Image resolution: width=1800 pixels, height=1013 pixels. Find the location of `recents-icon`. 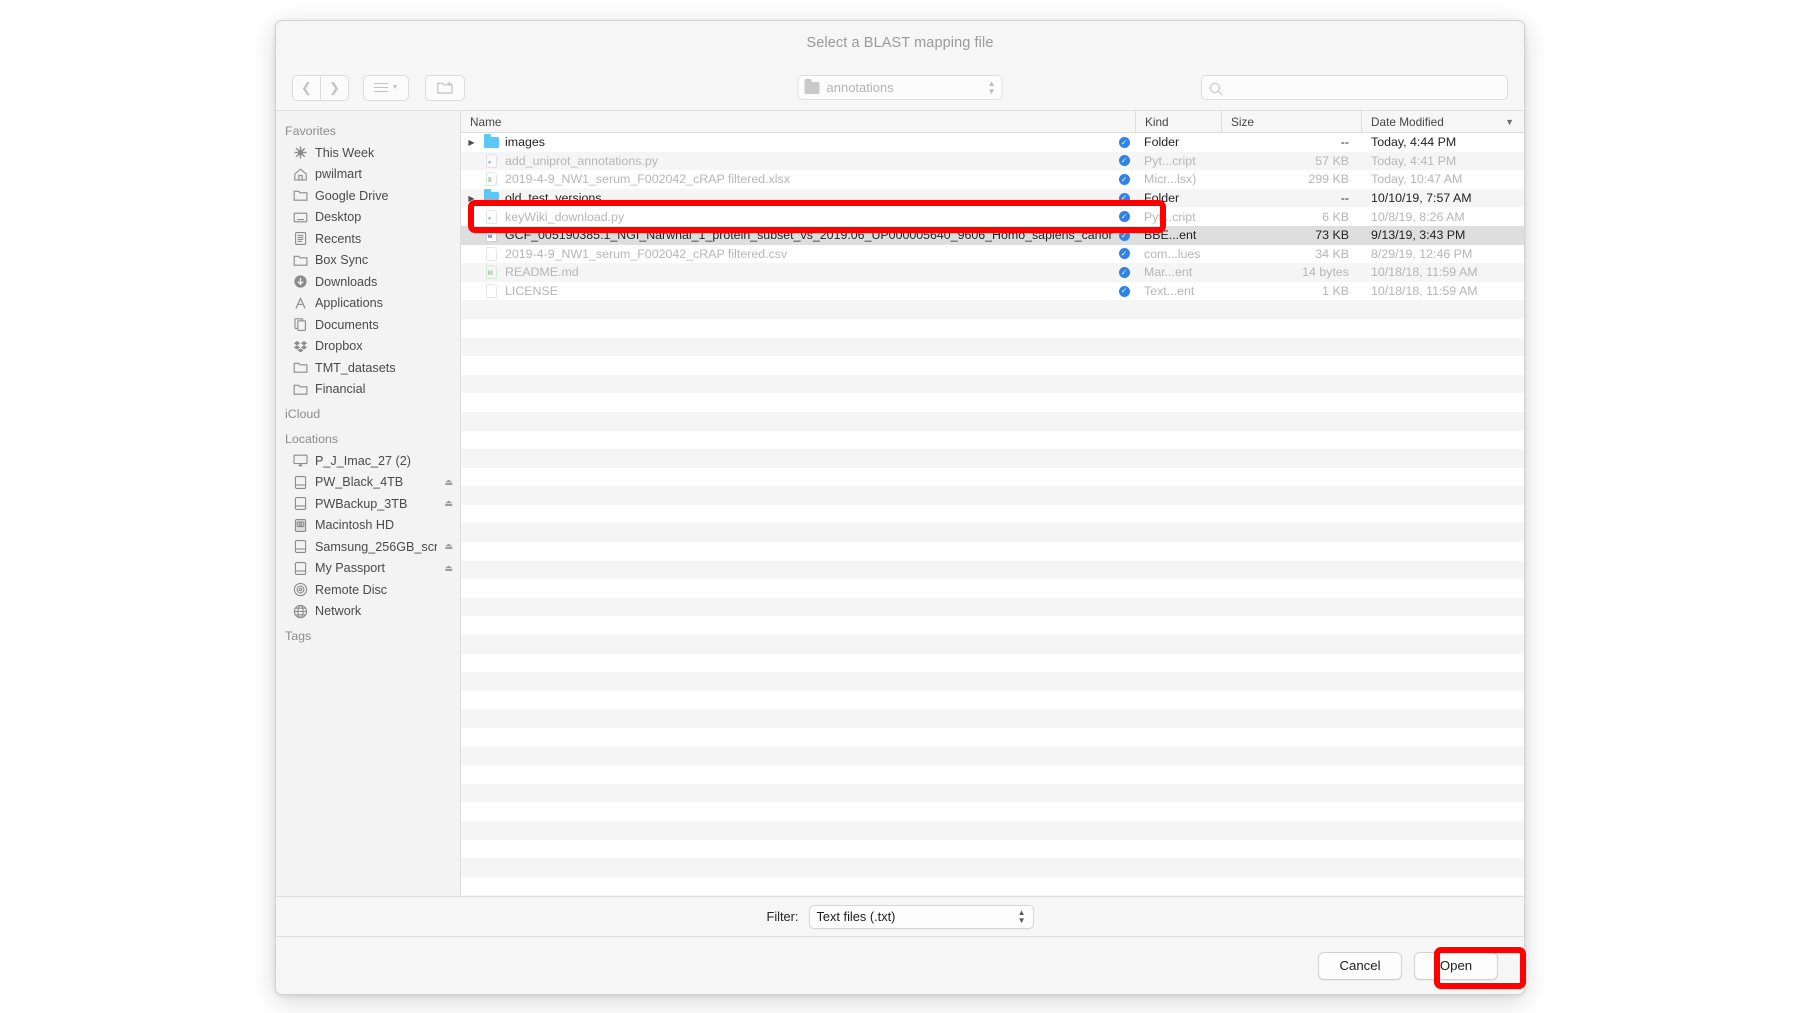

recents-icon is located at coordinates (300, 238).